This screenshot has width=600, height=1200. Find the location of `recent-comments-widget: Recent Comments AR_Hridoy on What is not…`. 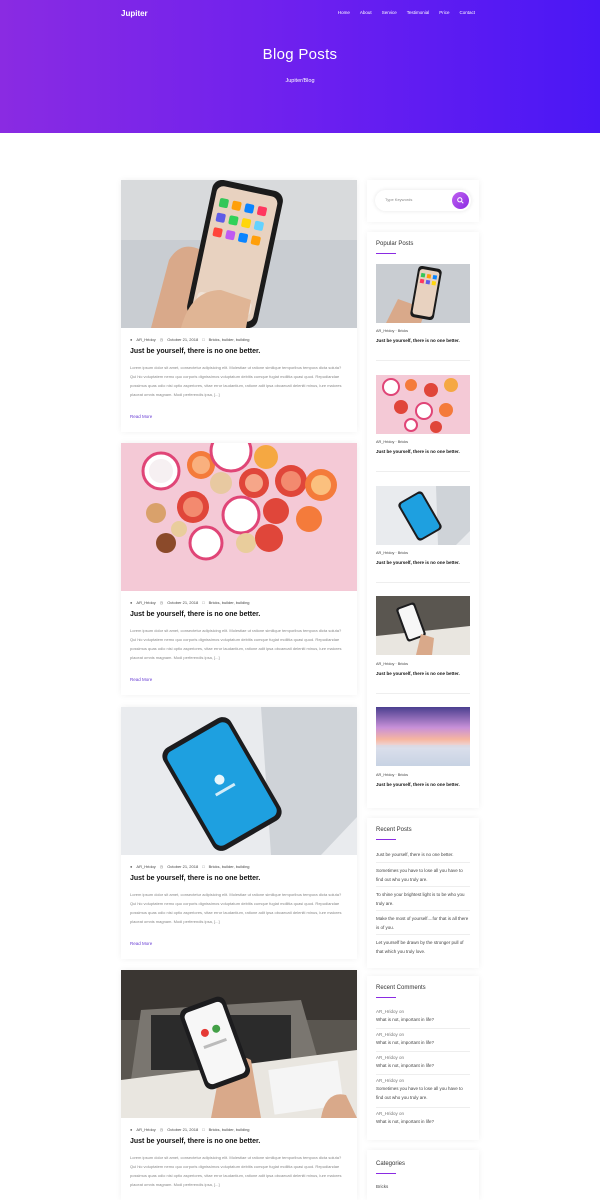

recent-comments-widget: Recent Comments AR_Hridoy on What is not… is located at coordinates (423, 1058).